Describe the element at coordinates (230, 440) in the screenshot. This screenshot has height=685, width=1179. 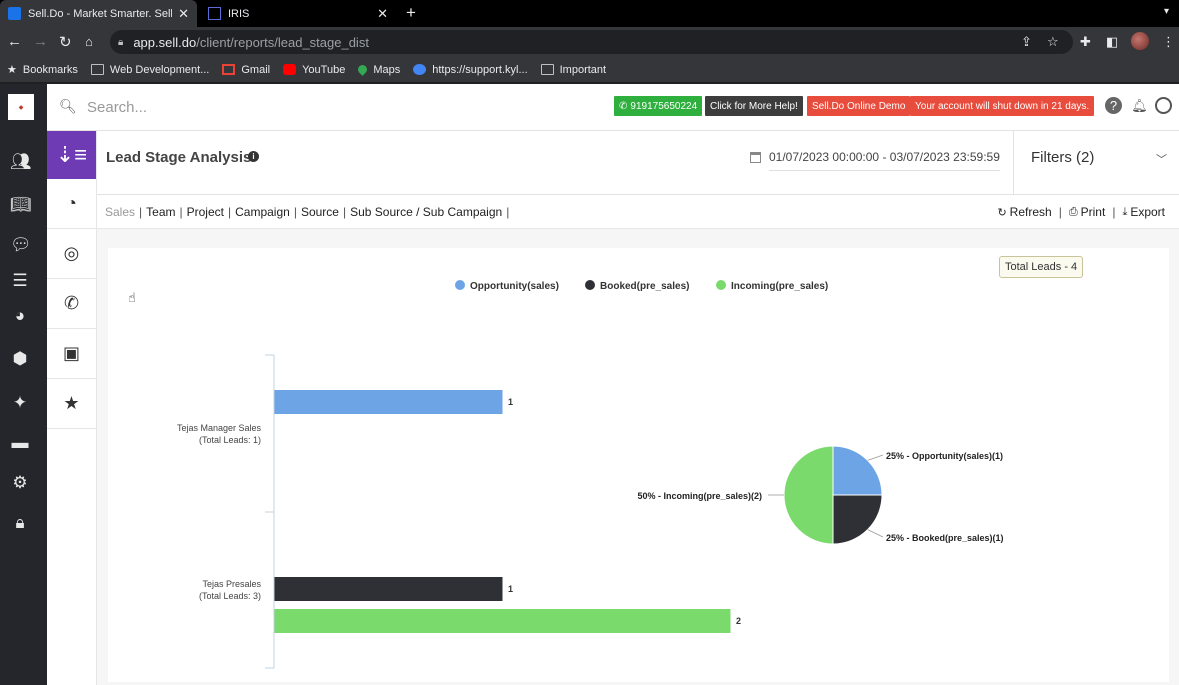
I see `category-sub-label: (Total Leads: 1)` at that location.